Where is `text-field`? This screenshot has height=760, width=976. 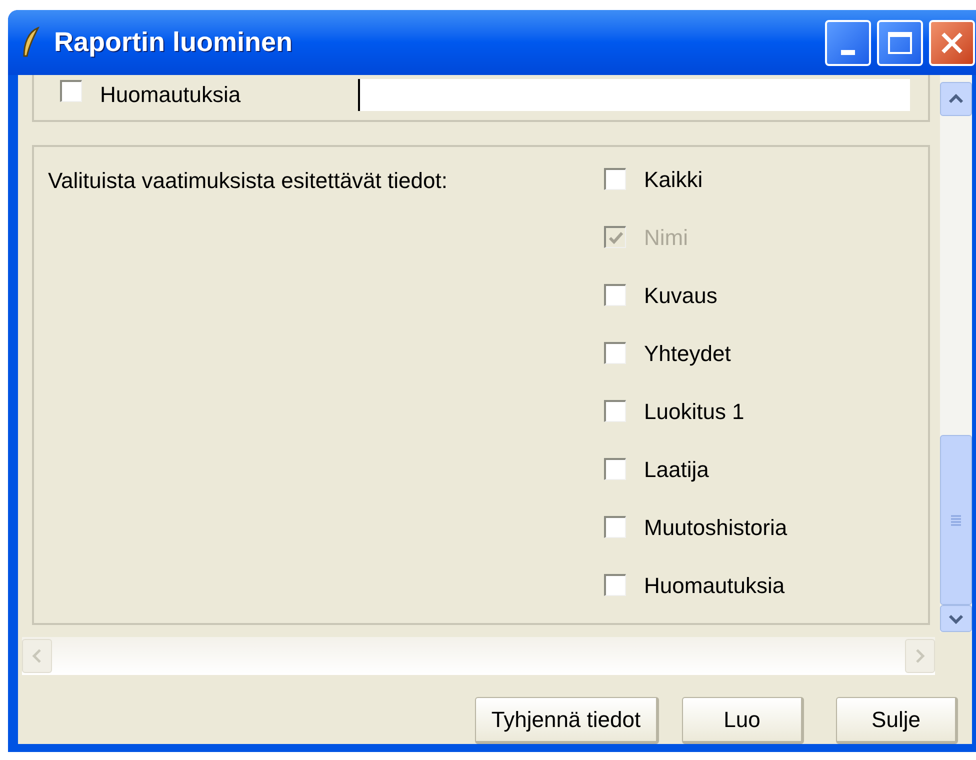 text-field is located at coordinates (634, 94).